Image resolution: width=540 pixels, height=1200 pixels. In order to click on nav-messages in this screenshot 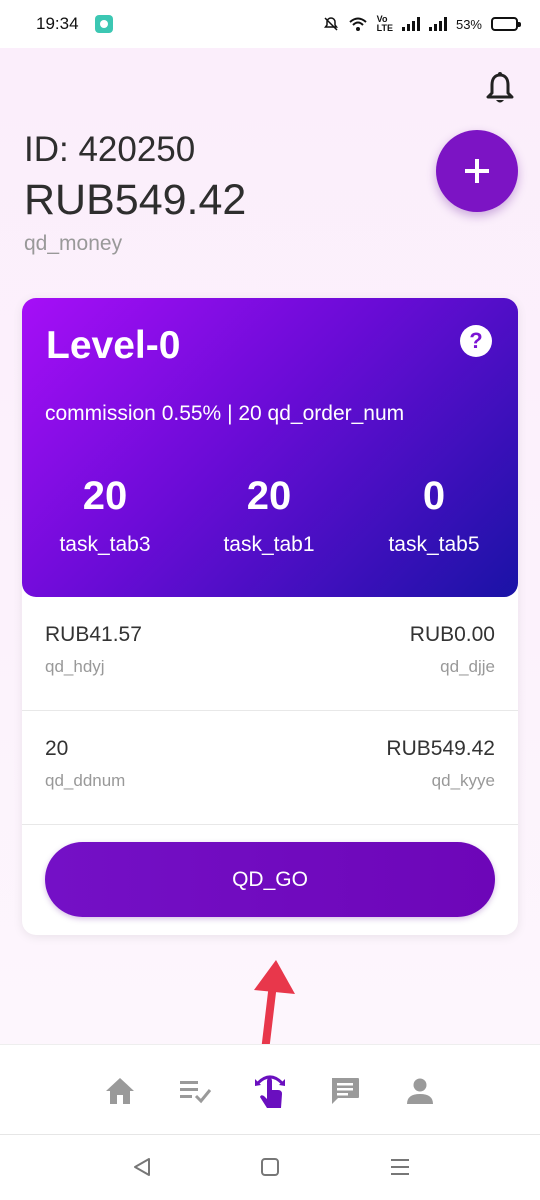, I will do `click(345, 1091)`.